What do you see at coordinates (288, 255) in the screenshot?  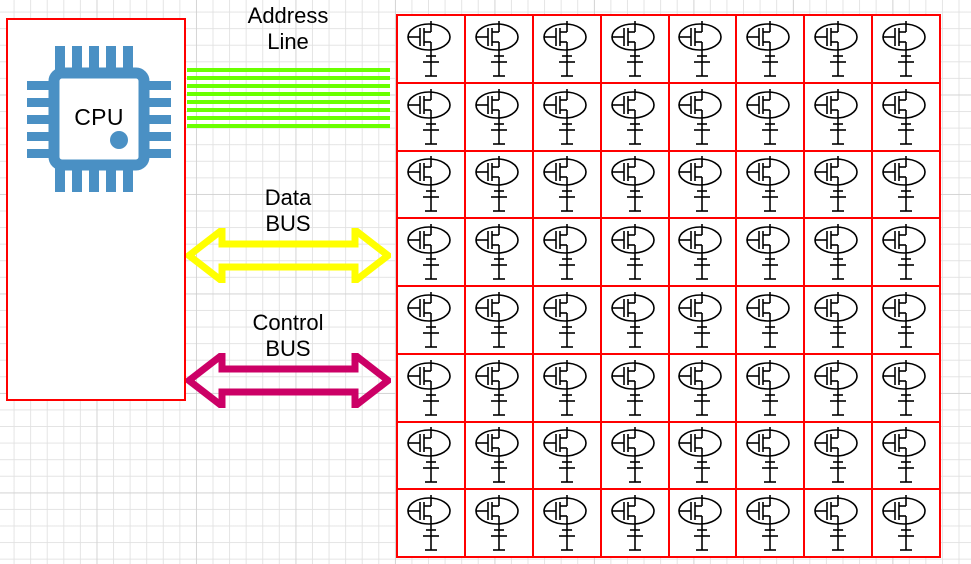 I see `data-bus-arrow` at bounding box center [288, 255].